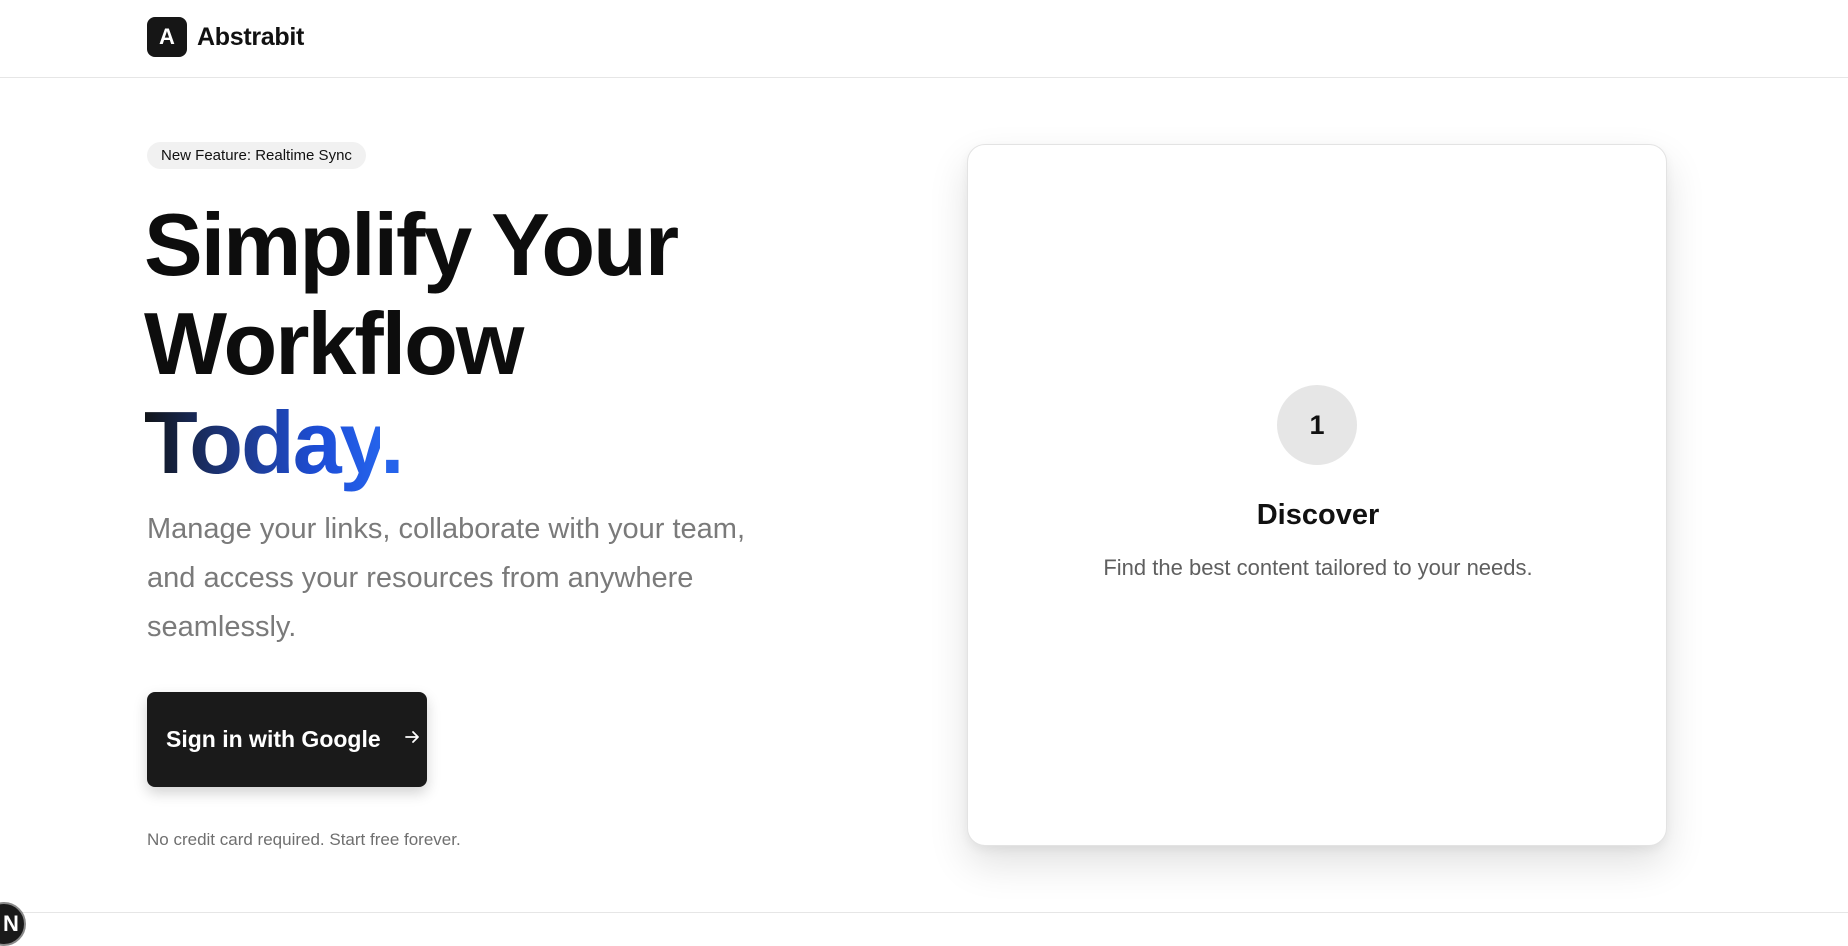 Image resolution: width=1848 pixels, height=946 pixels. Describe the element at coordinates (924, 39) in the screenshot. I see `site-header: A Abstrabit` at that location.